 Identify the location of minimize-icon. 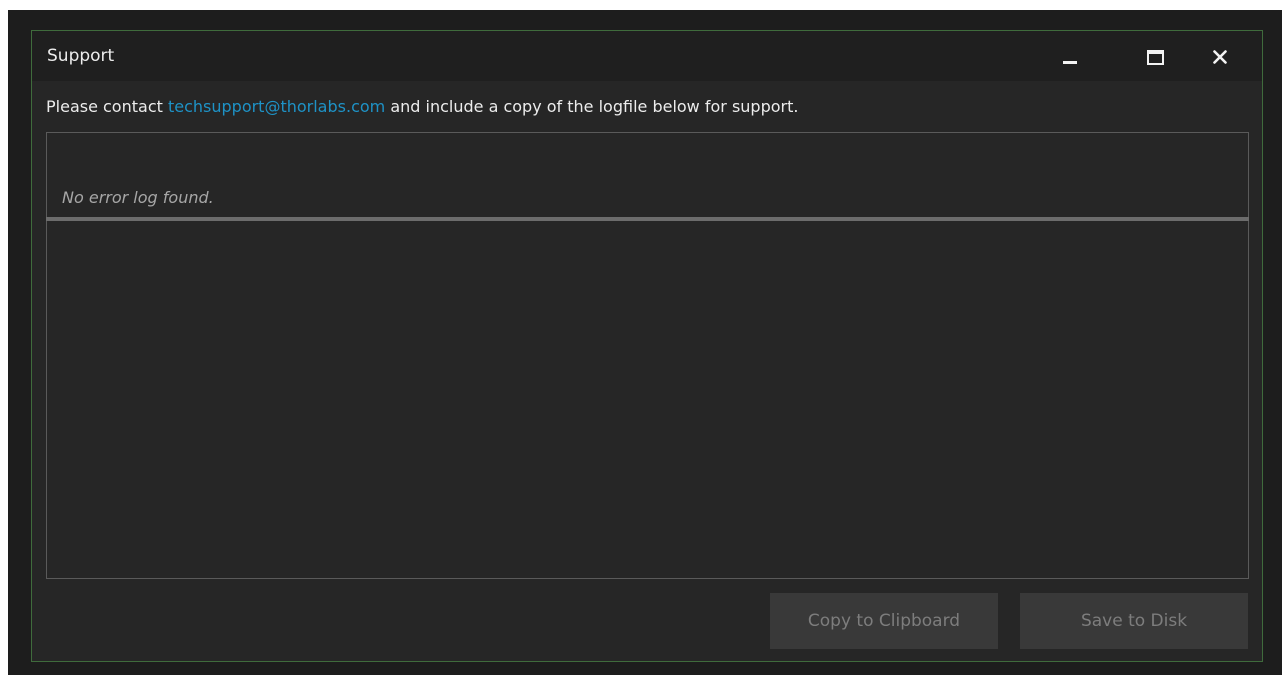
(1070, 62).